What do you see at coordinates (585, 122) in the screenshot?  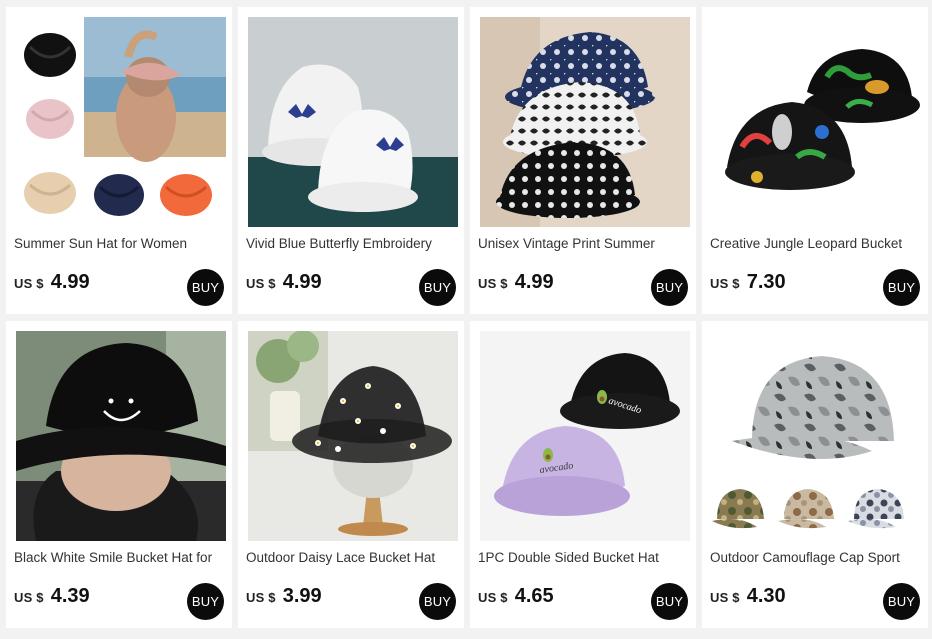 I see `product-image-paisley-bucket-hats` at bounding box center [585, 122].